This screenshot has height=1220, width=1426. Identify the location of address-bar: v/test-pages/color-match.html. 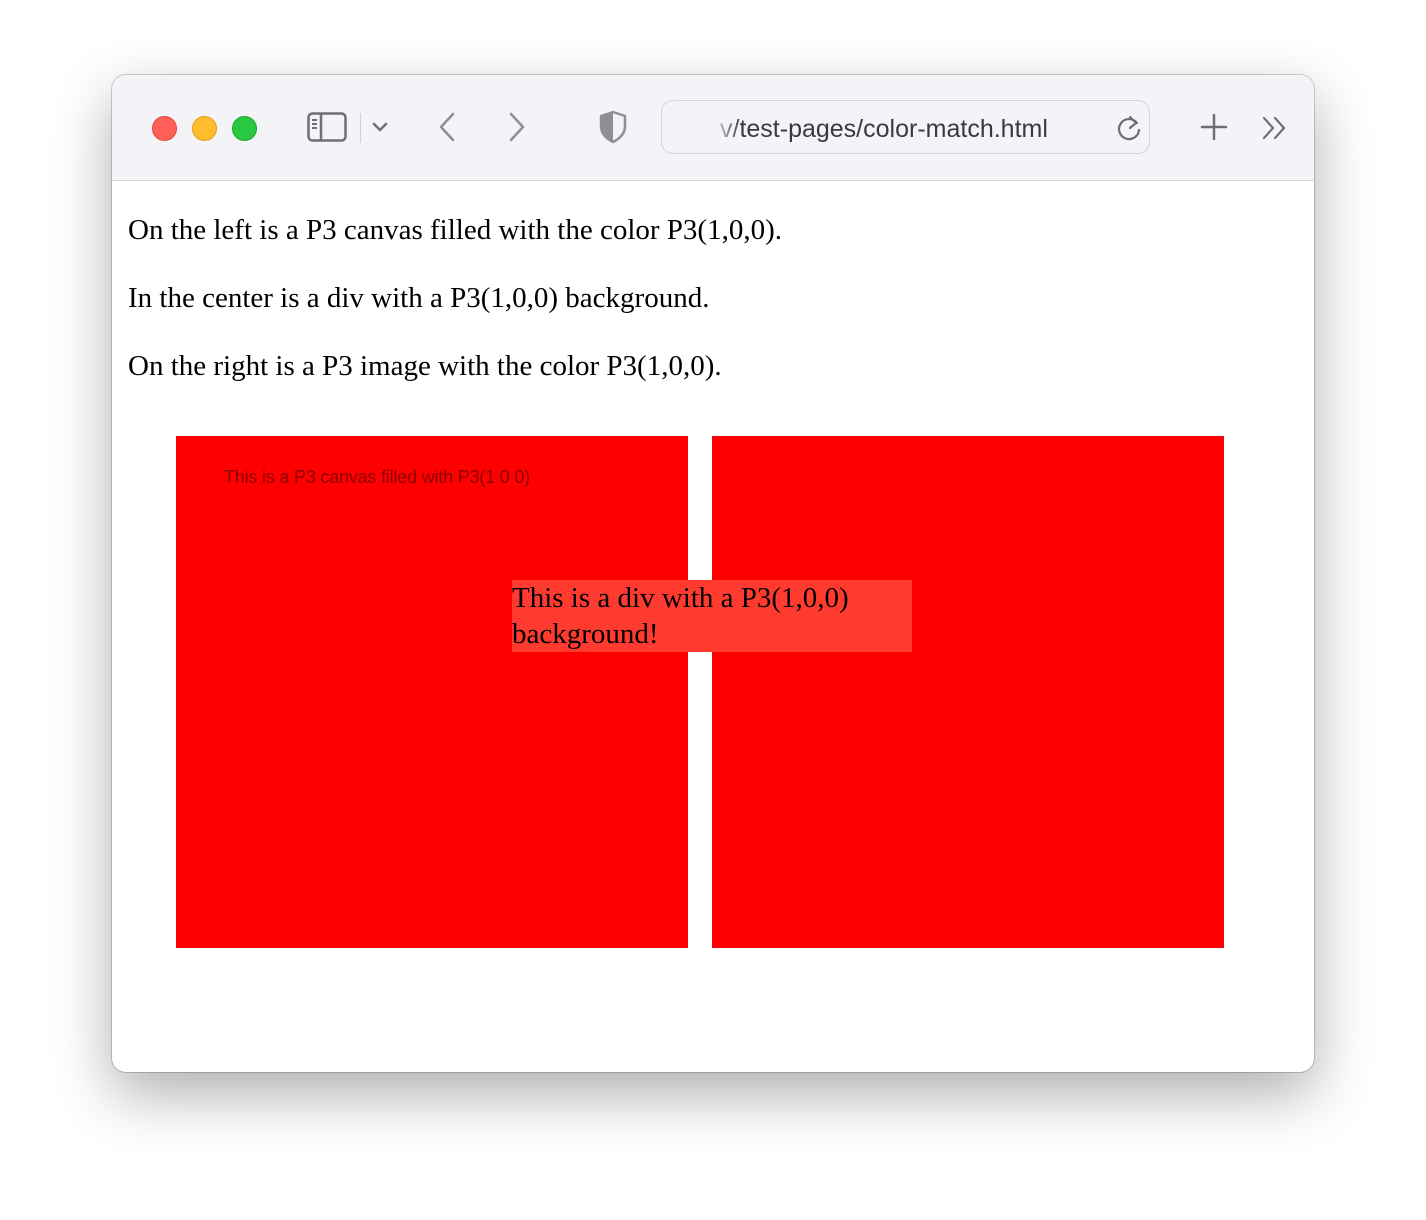
(905, 127).